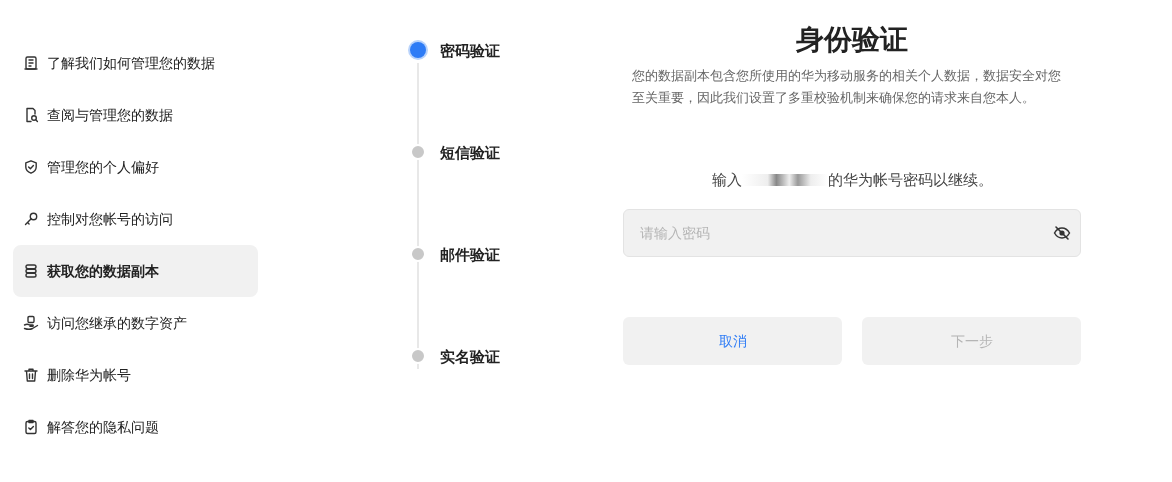  I want to click on description-text: 您的数据副本包含您所使用的华为移动服务的相关个人数据，数据安全对您至关重要，因此我们设置了多重校验机制来确保您的请求来自您本人。, so click(847, 86).